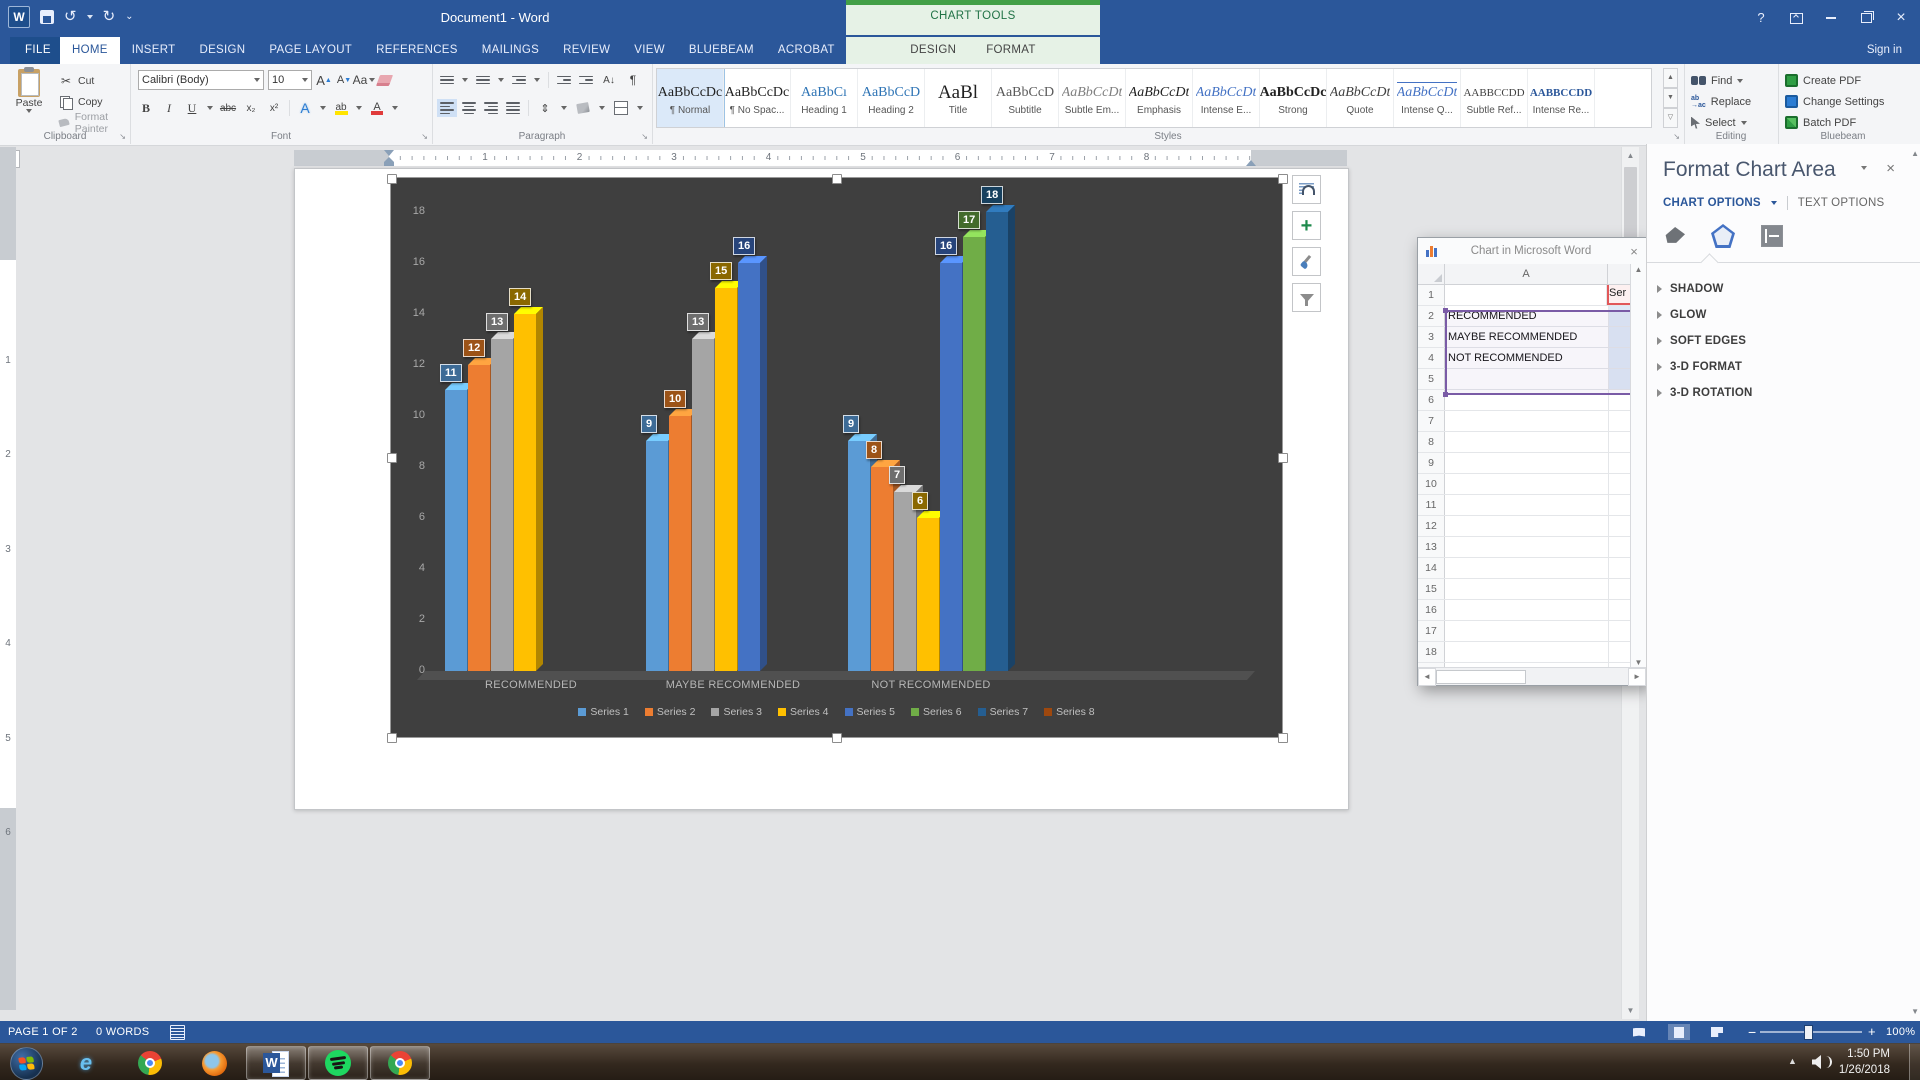  I want to click on tab-page-layout: PAGE LAYOUT, so click(310, 50).